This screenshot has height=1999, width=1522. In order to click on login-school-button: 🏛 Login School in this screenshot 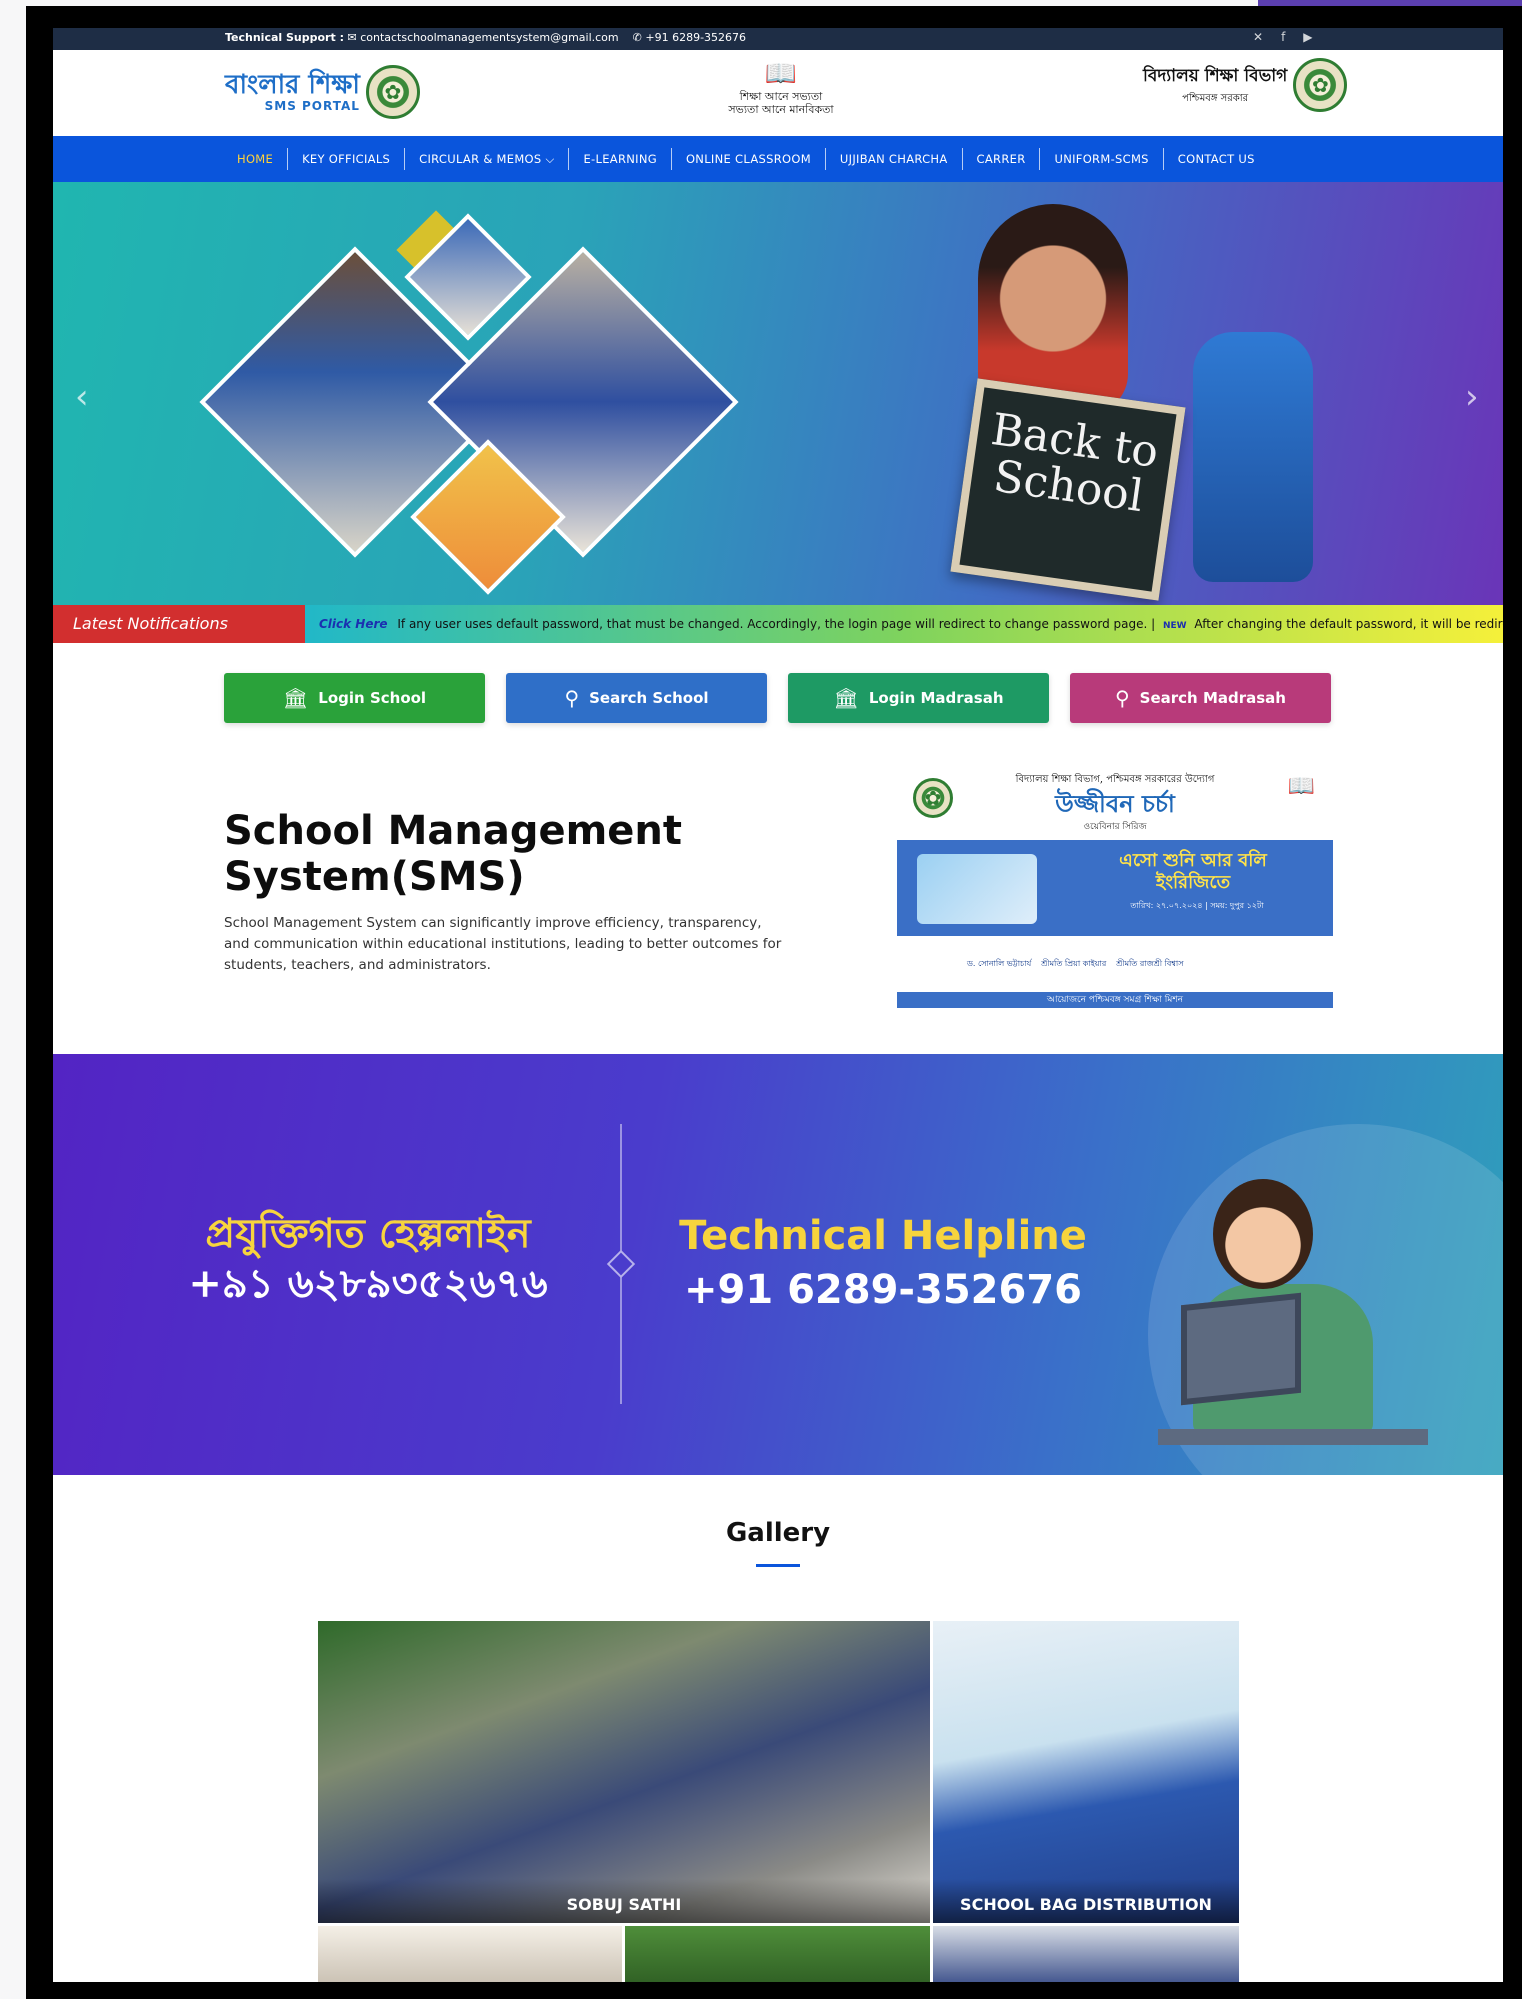, I will do `click(354, 698)`.